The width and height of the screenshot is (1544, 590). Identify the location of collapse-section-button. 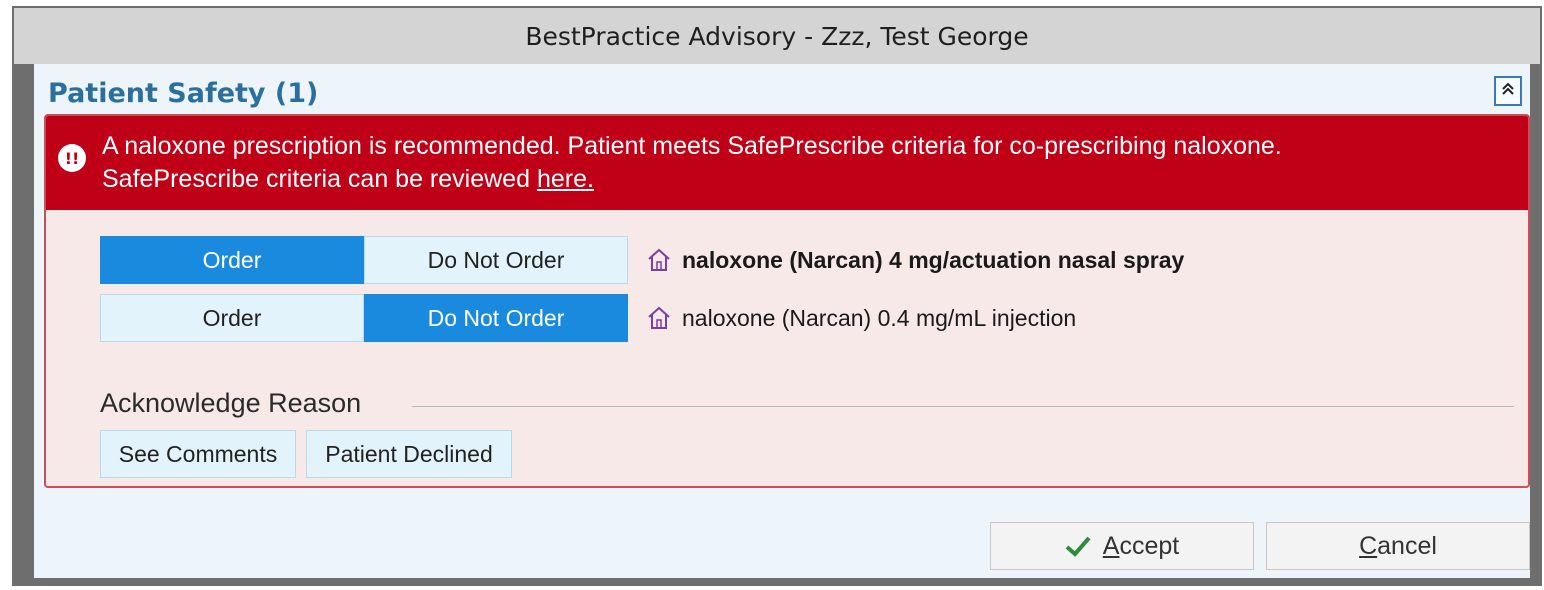
(1508, 91).